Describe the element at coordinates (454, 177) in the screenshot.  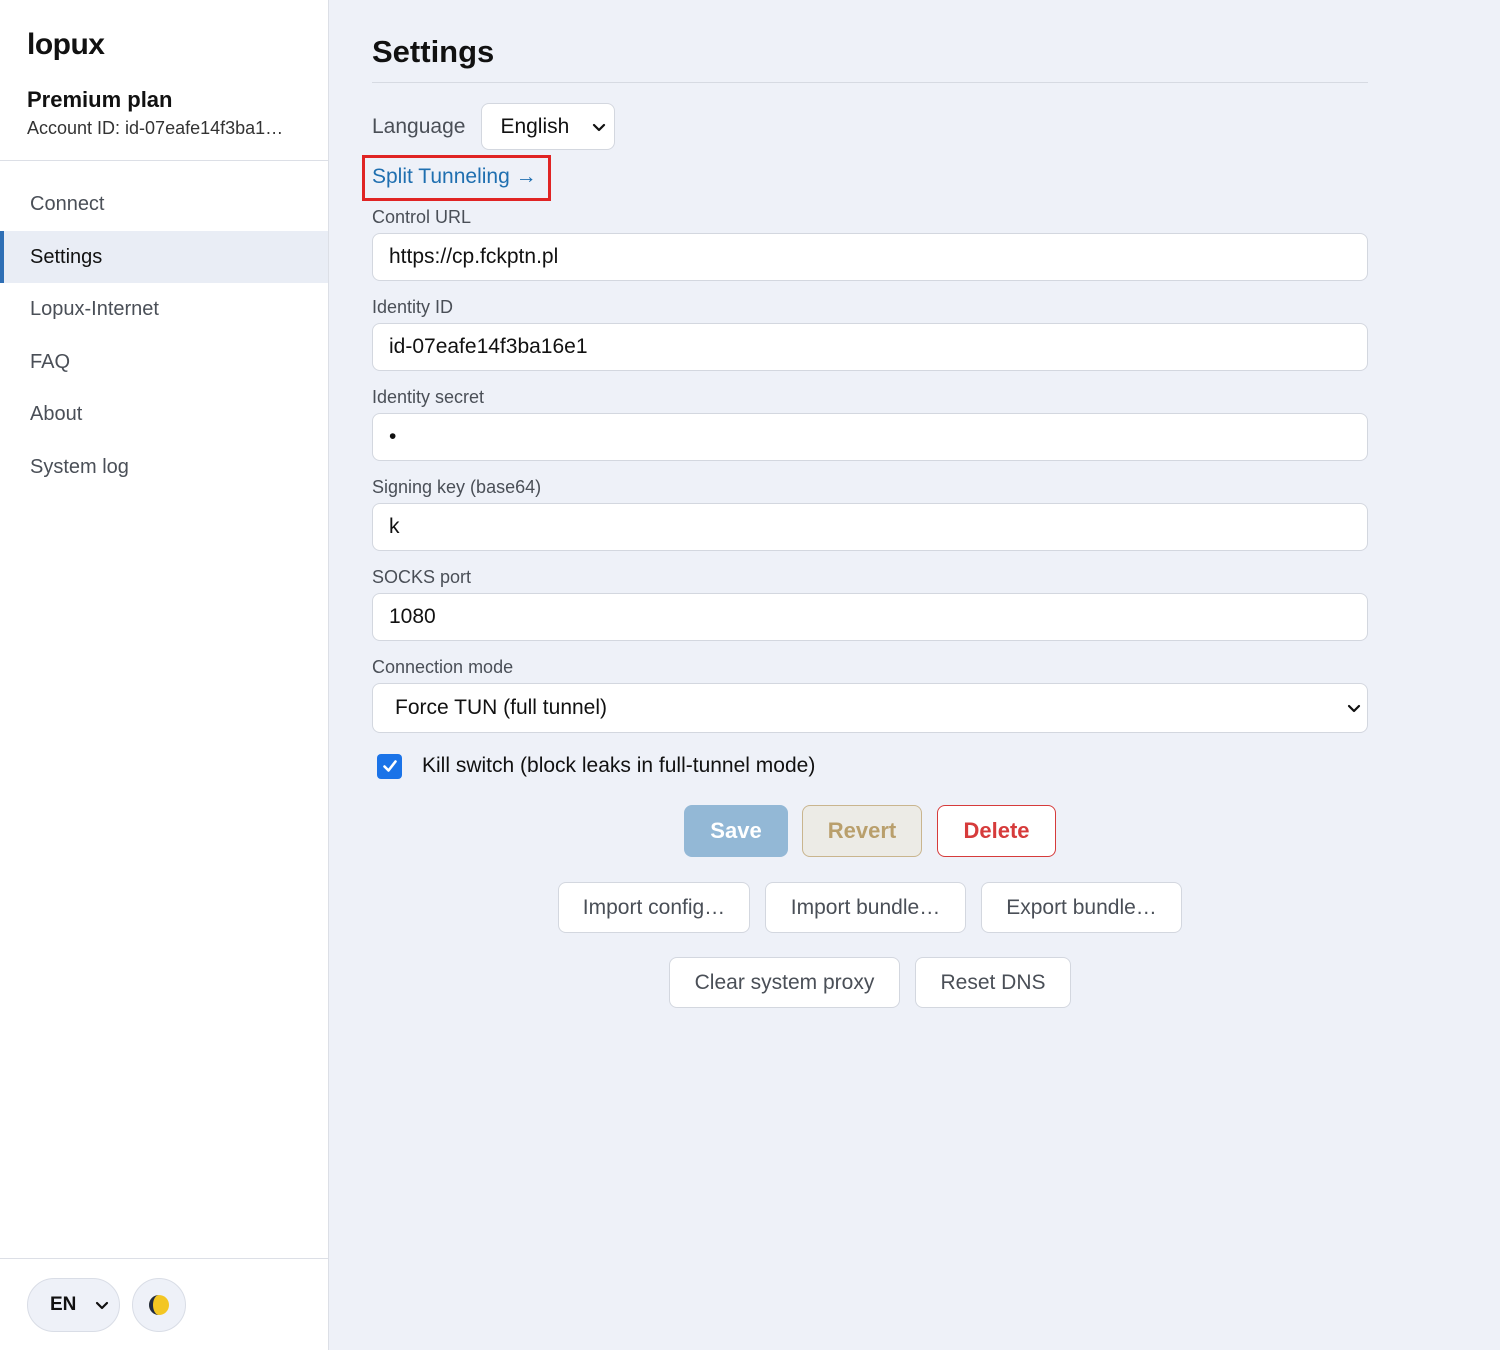
I see `split-tunneling-link: Split Tunneling →` at that location.